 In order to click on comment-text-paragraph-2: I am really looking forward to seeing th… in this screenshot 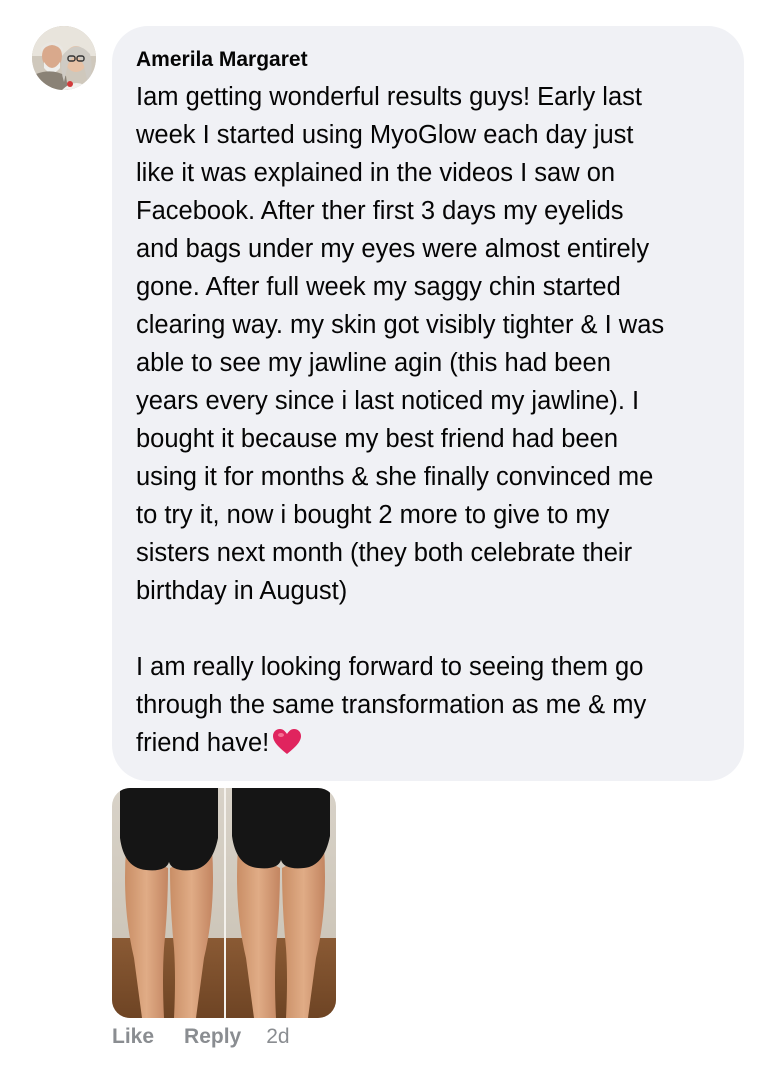, I will do `click(428, 707)`.